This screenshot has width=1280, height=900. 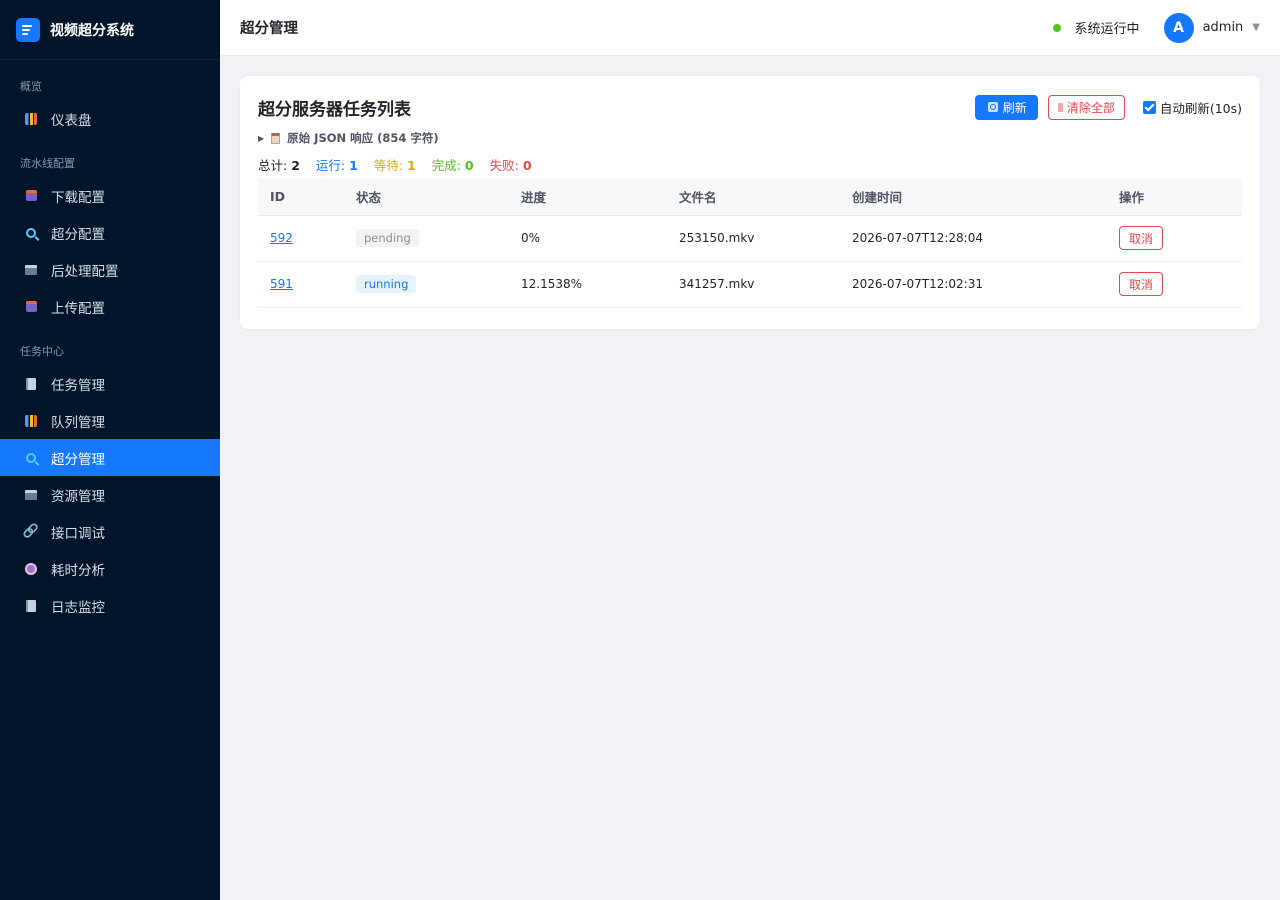 I want to click on card-title: 超分服务器任务列表, so click(x=334, y=109).